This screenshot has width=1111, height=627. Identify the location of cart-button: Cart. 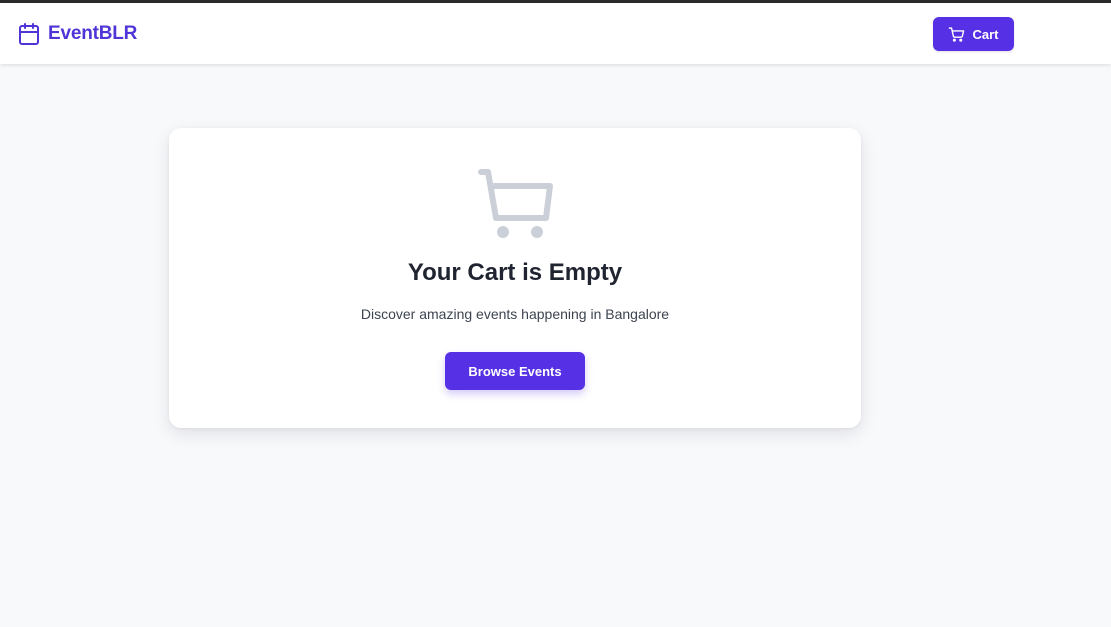
(973, 34).